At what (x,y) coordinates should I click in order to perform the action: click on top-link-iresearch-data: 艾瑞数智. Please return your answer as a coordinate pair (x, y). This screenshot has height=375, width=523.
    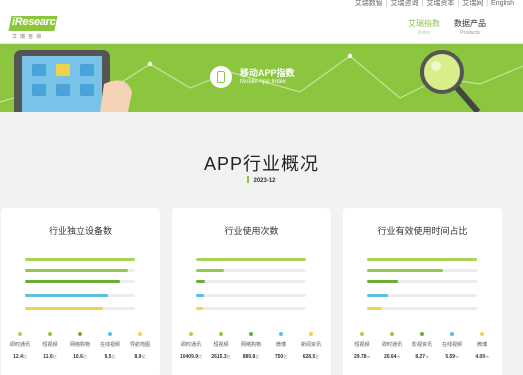
    Looking at the image, I should click on (369, 3).